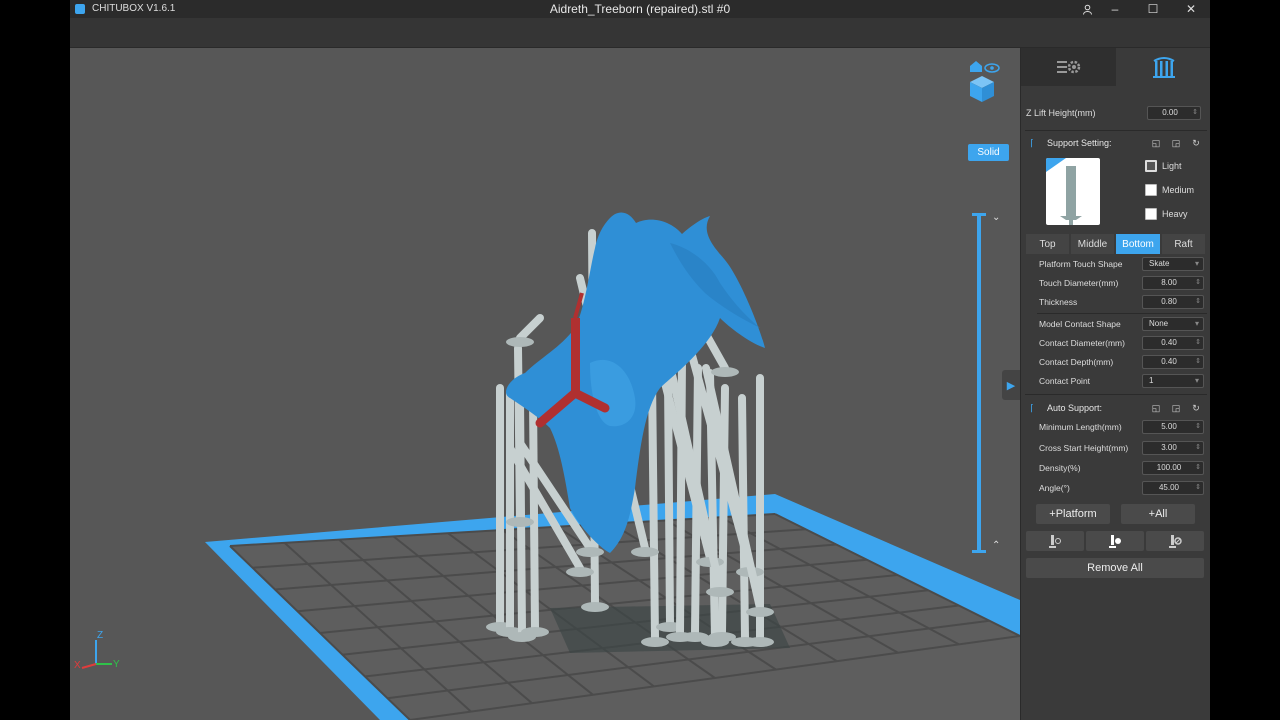 This screenshot has width=1280, height=720. Describe the element at coordinates (1183, 244) in the screenshot. I see `tab-raft: Raft` at that location.